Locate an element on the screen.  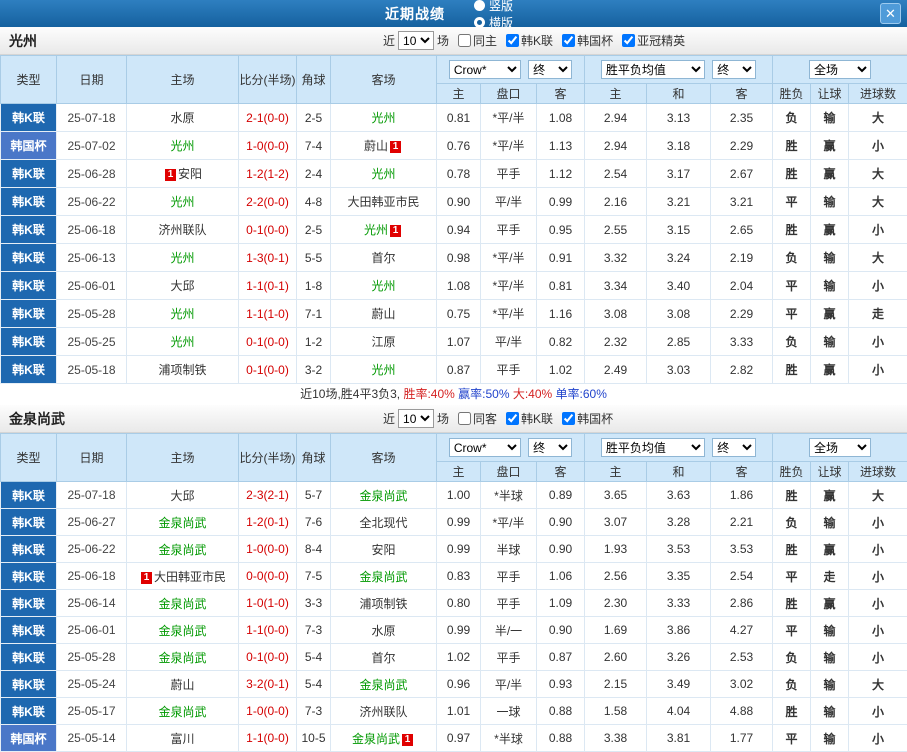
home-team: 大邱 is located at coordinates (182, 285).